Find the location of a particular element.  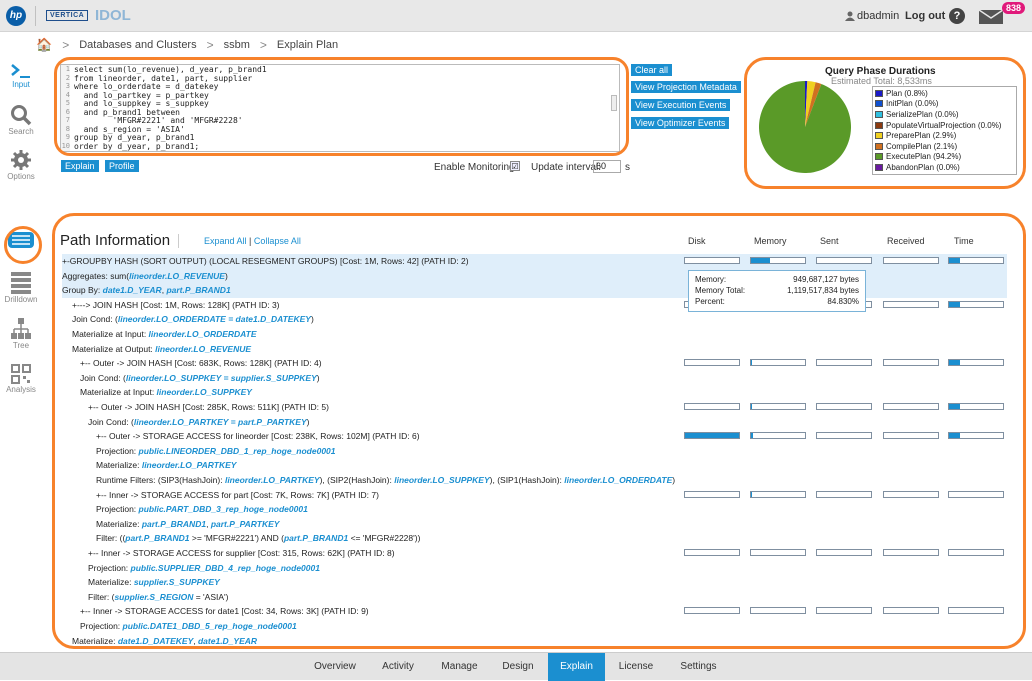

clear-all-button: Clear all is located at coordinates (652, 70).